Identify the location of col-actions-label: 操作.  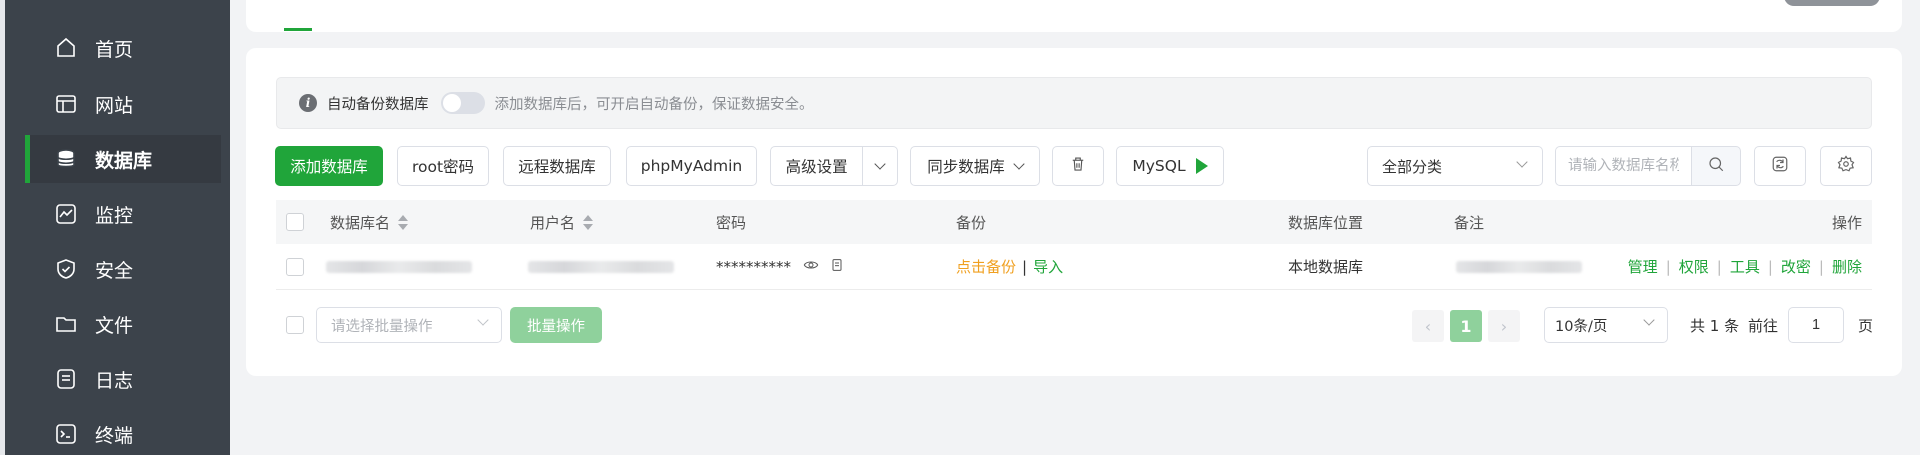
(1846, 222).